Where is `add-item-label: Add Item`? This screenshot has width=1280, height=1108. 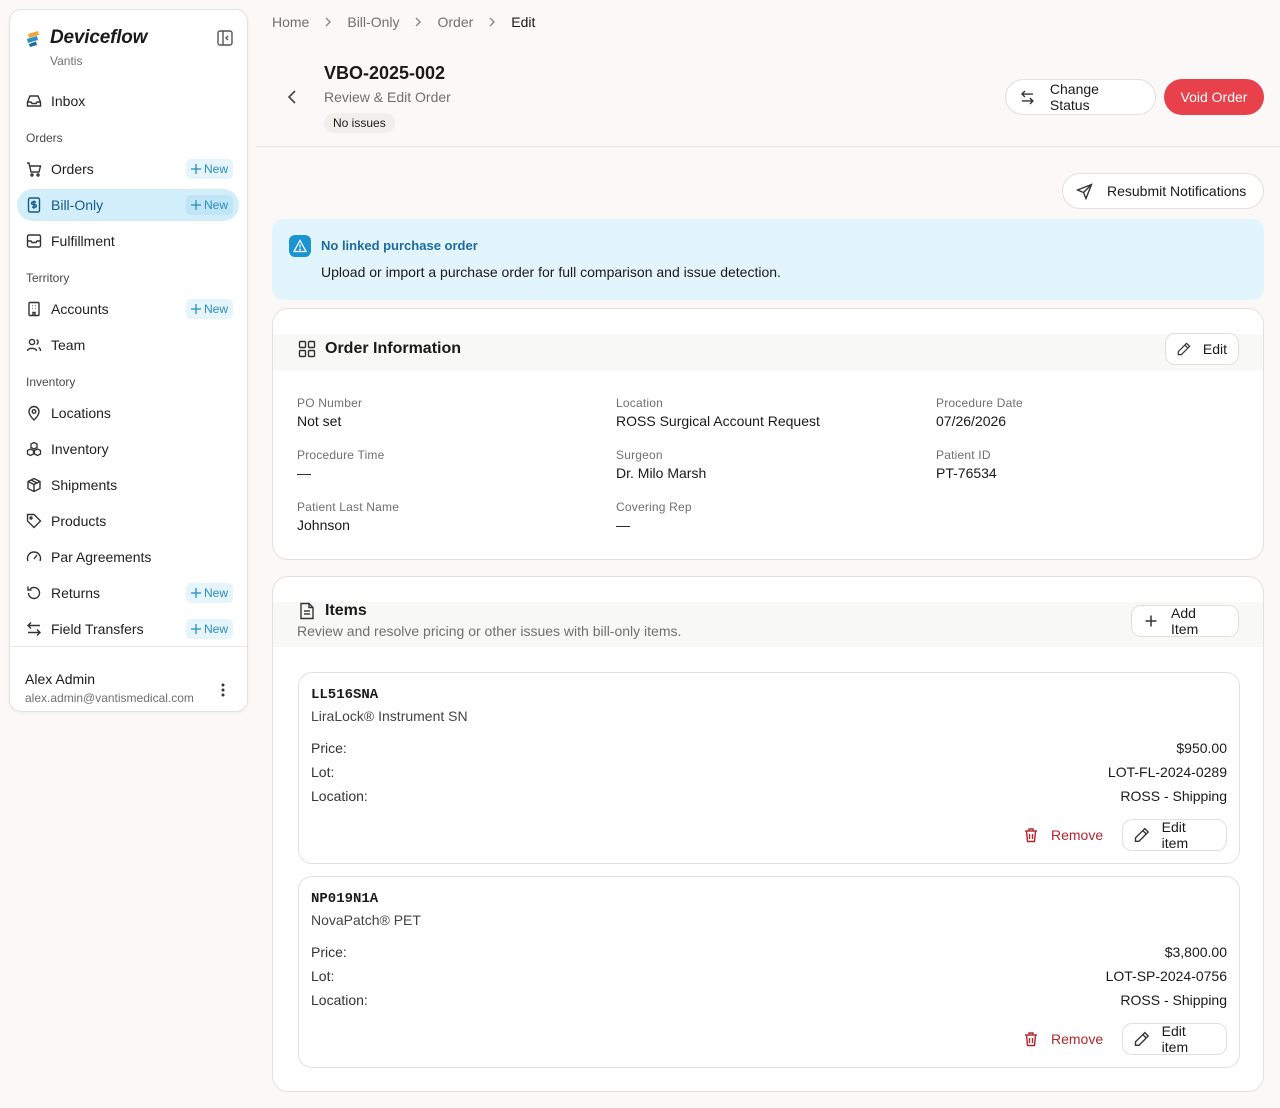 add-item-label: Add Item is located at coordinates (1185, 621).